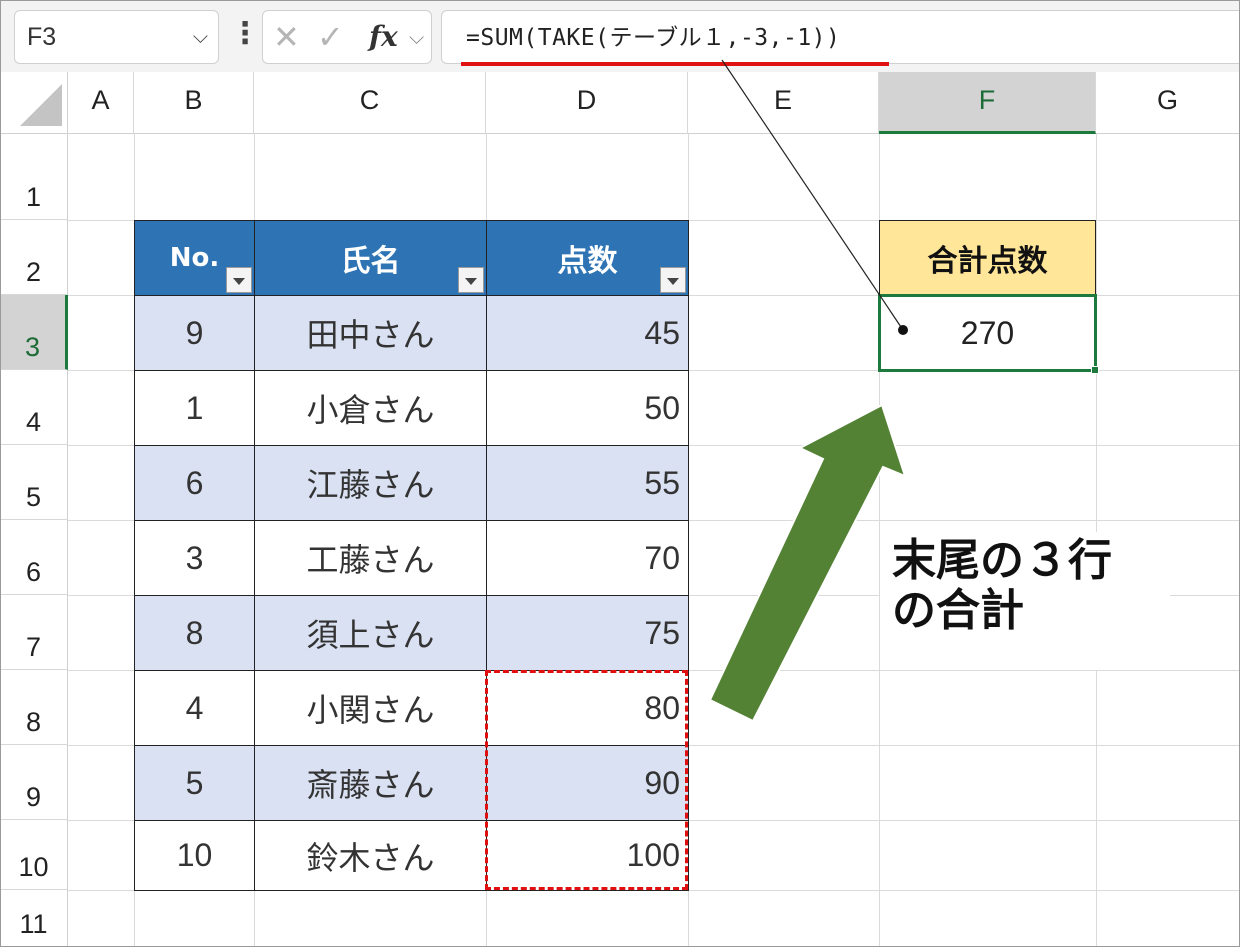 This screenshot has width=1240, height=947. I want to click on table-cell-no: 1, so click(194, 408).